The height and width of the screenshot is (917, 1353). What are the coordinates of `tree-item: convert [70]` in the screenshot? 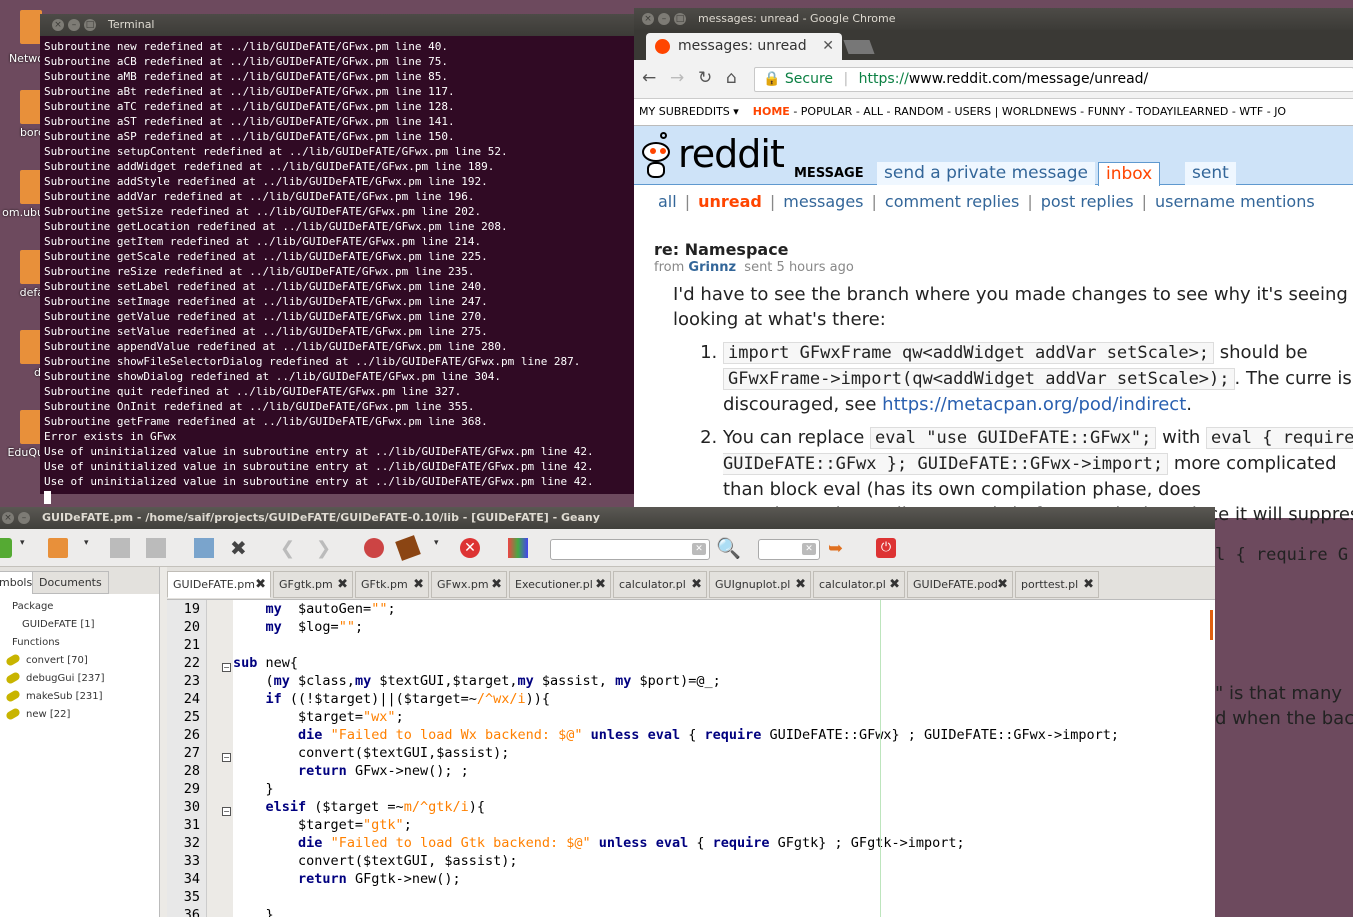 It's located at (79, 661).